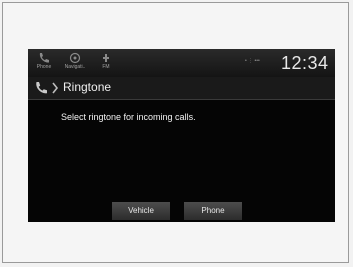 This screenshot has height=267, width=353. What do you see at coordinates (181, 63) in the screenshot?
I see `status-bar: Phone Navigati.. FM • ⋮ ••• 12:34` at bounding box center [181, 63].